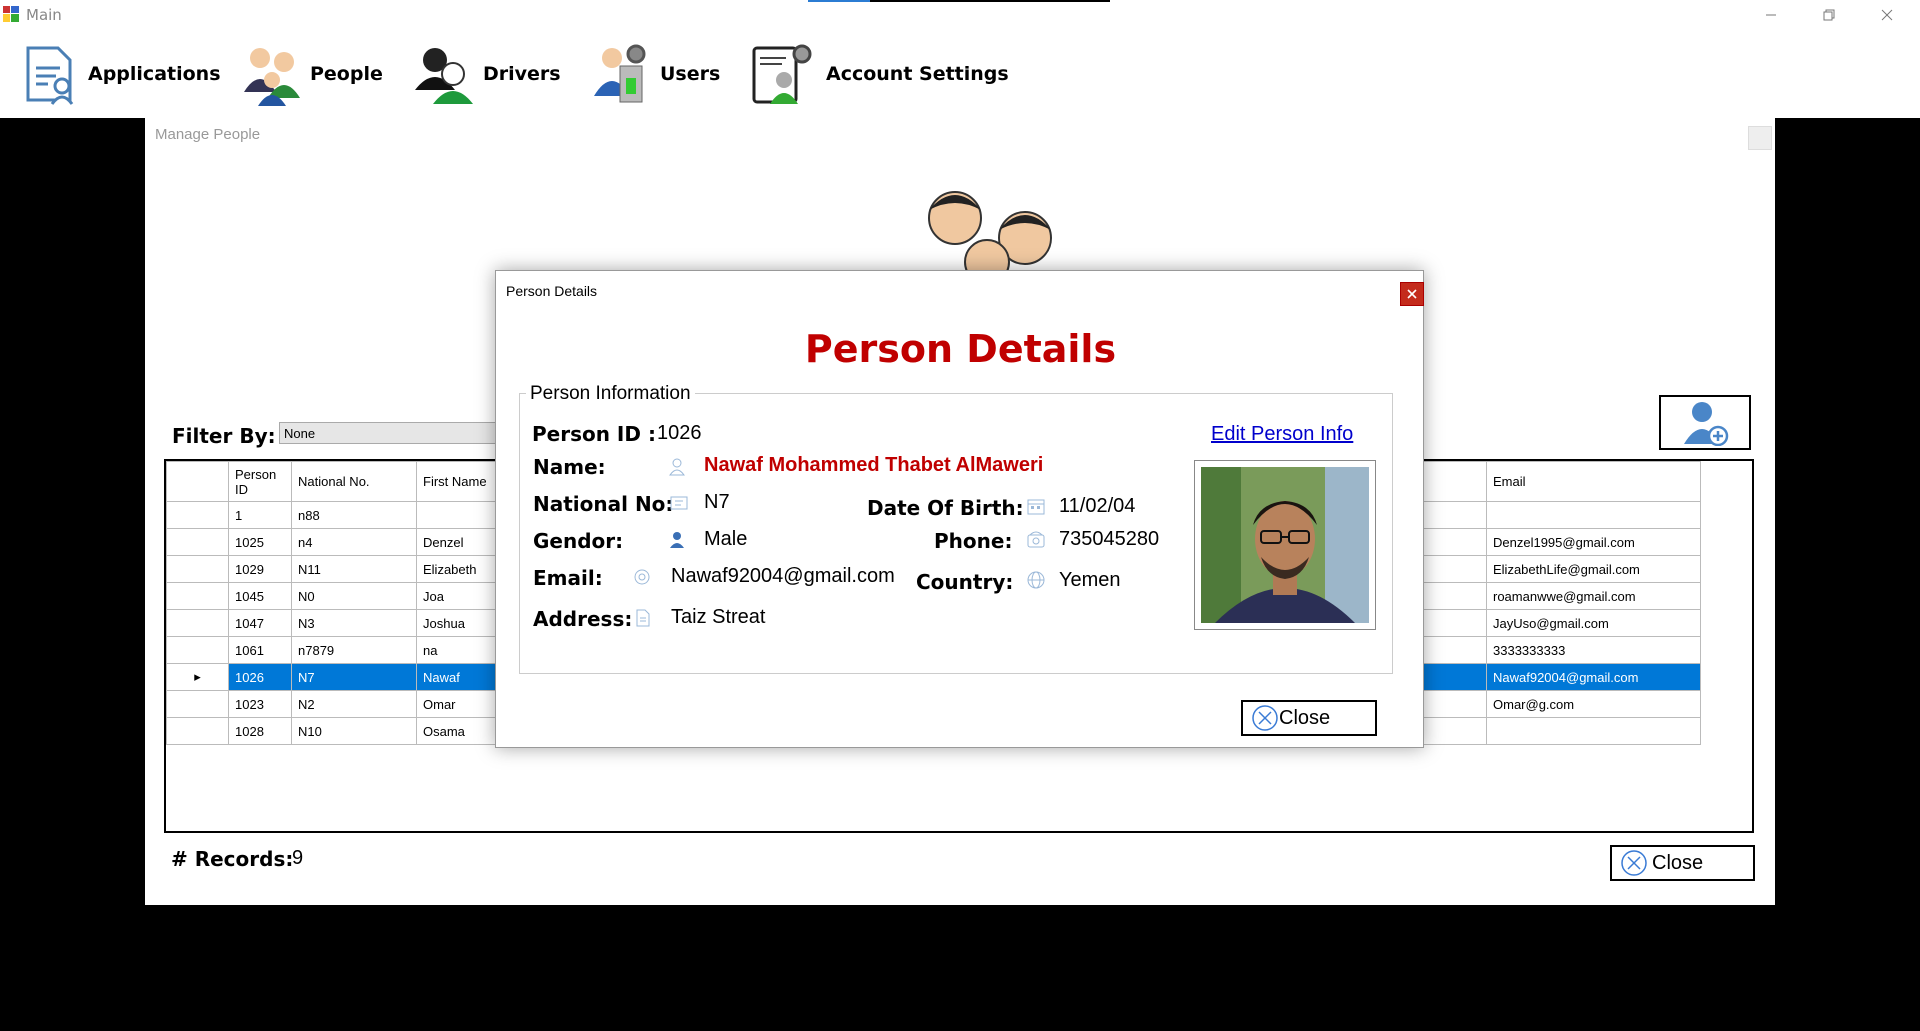 The height and width of the screenshot is (1031, 1920). Describe the element at coordinates (643, 618) in the screenshot. I see `address-document-icon` at that location.